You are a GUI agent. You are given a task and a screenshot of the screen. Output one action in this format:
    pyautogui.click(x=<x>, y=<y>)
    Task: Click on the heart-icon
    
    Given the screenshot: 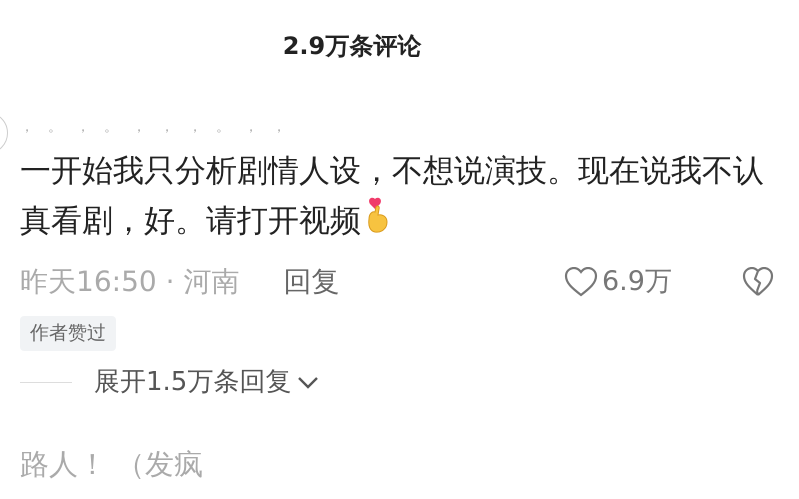 What is the action you would take?
    pyautogui.click(x=581, y=282)
    